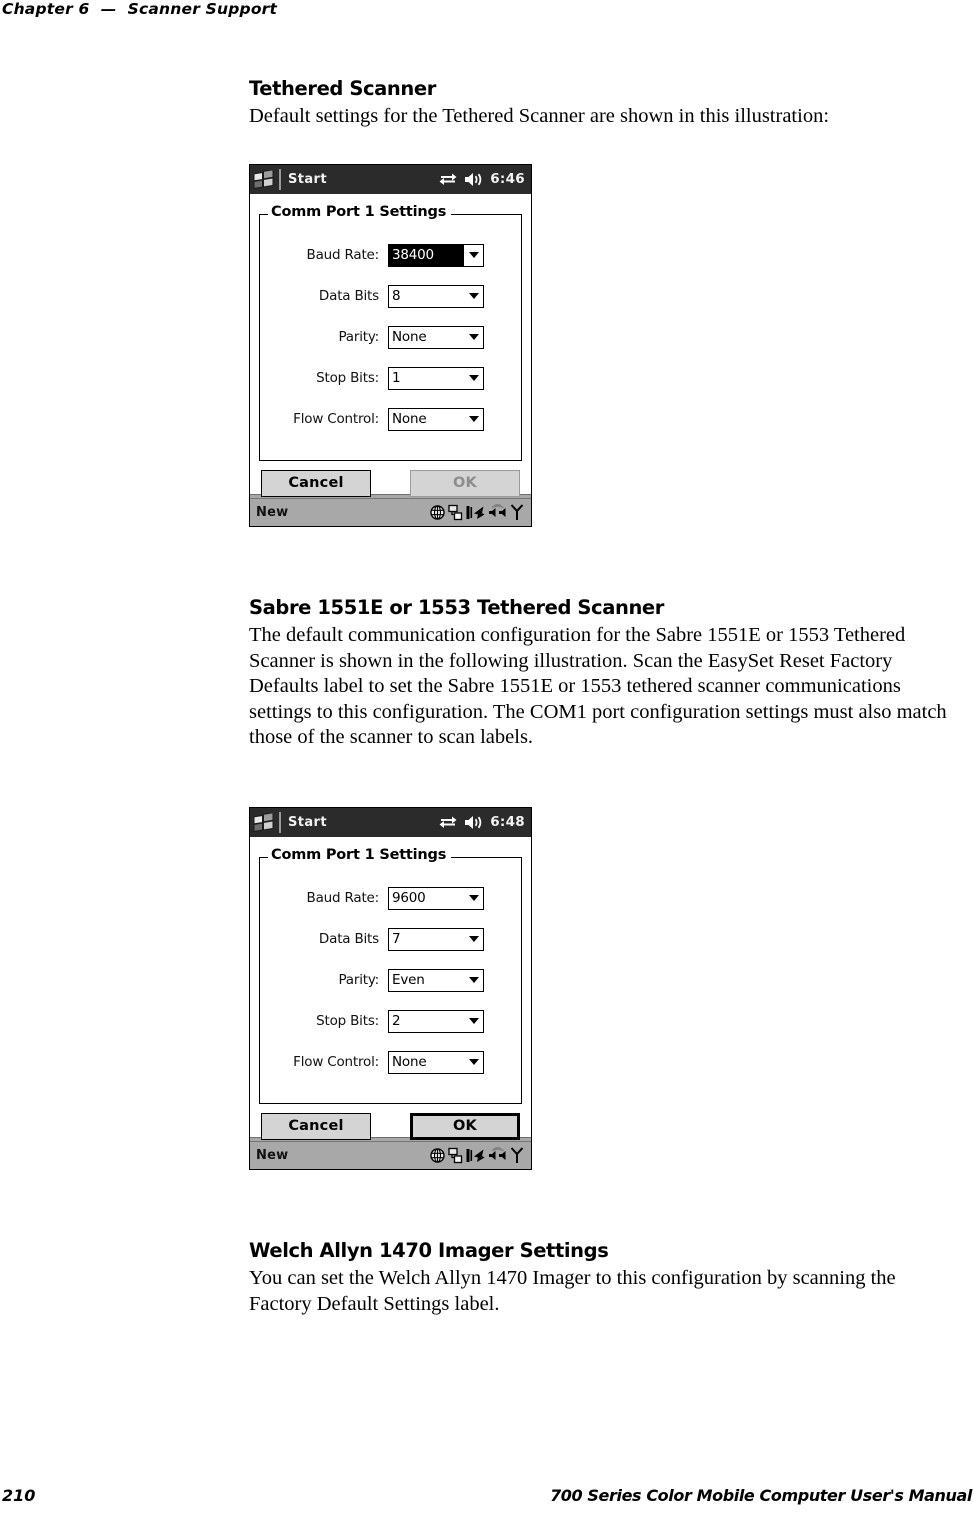 The height and width of the screenshot is (1519, 974). I want to click on stop-bits-combobox: 1, so click(436, 378).